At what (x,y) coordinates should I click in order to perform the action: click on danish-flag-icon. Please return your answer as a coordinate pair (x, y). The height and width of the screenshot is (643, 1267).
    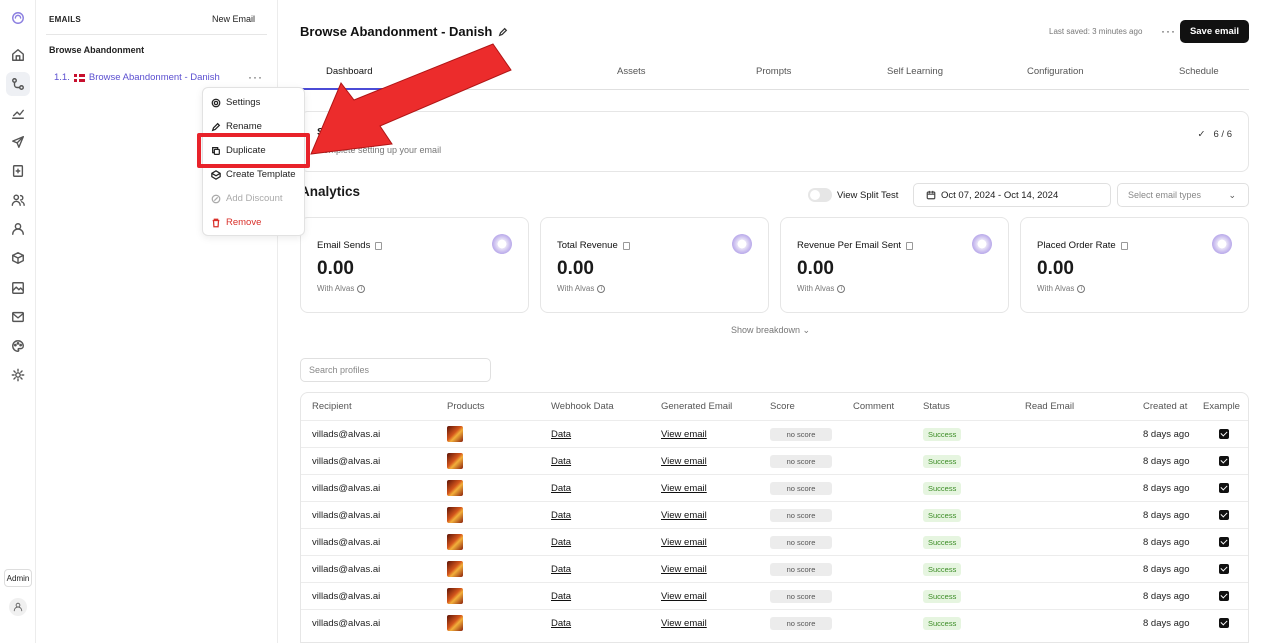
    Looking at the image, I should click on (79, 77).